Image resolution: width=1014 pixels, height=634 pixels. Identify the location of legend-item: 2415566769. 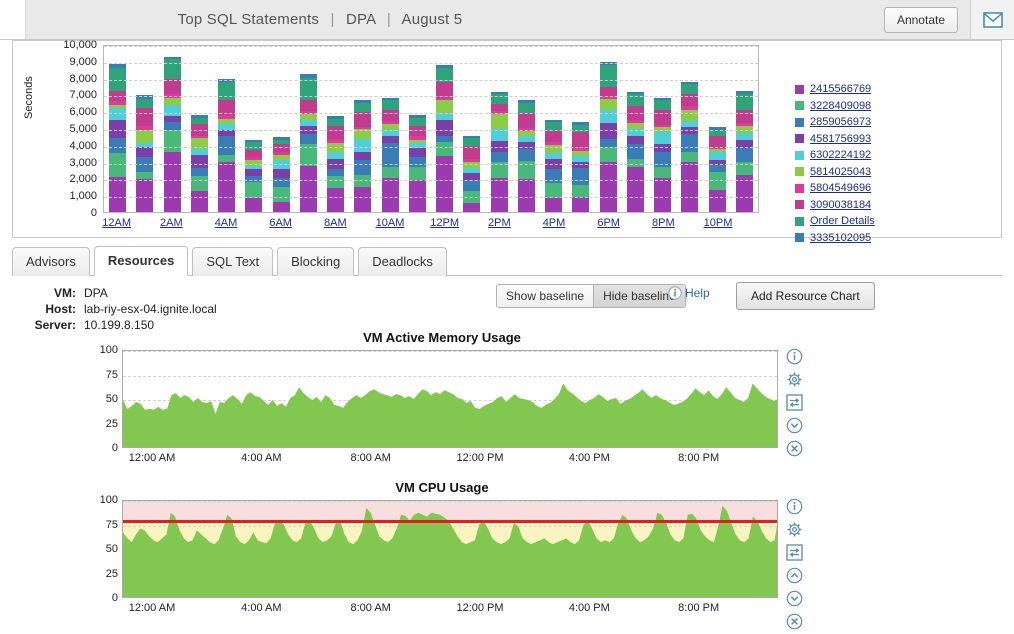
(890, 89).